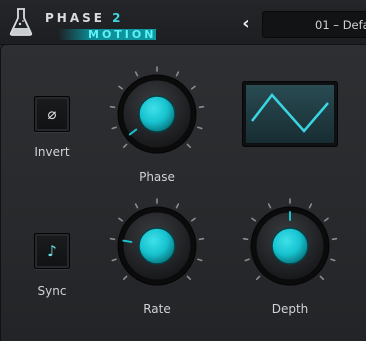 Image resolution: width=366 pixels, height=341 pixels. I want to click on sync-label: Sync, so click(52, 291).